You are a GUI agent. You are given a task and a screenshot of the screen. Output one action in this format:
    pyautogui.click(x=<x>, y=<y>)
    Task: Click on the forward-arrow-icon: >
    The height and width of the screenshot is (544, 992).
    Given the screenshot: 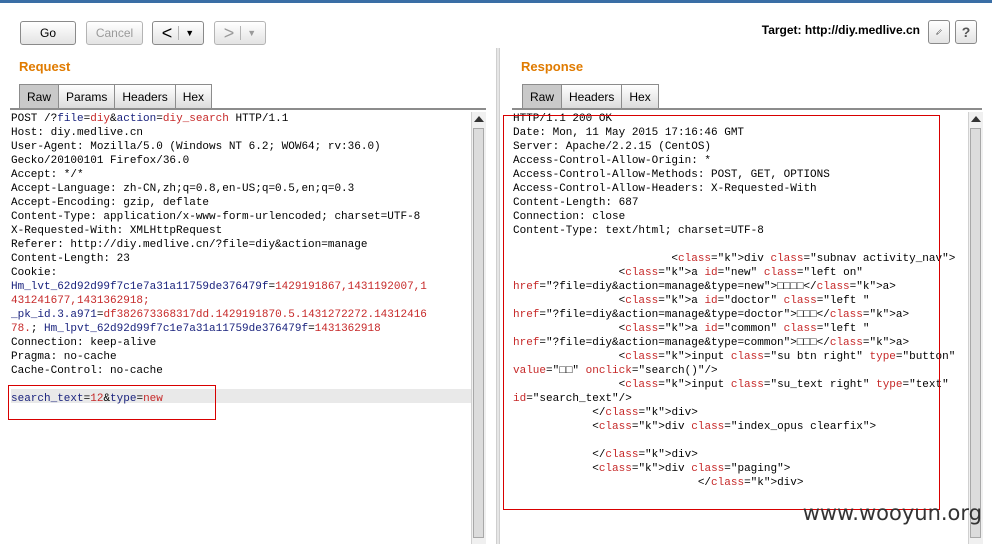 What is the action you would take?
    pyautogui.click(x=229, y=33)
    